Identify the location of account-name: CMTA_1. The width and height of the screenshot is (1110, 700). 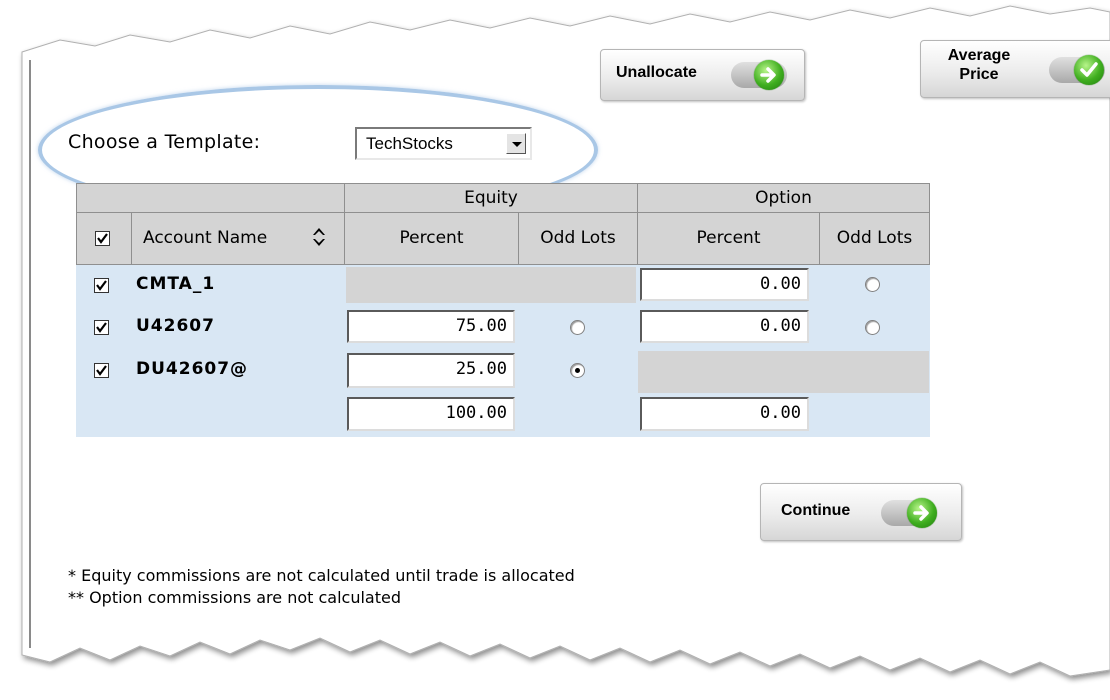
(176, 284).